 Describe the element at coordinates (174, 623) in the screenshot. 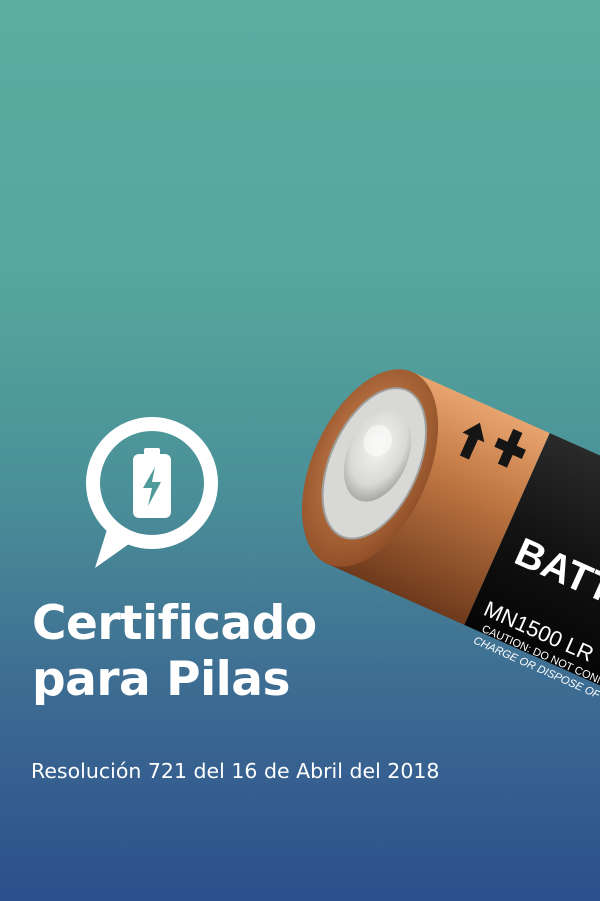

I see `title-line-1: Certificado` at that location.